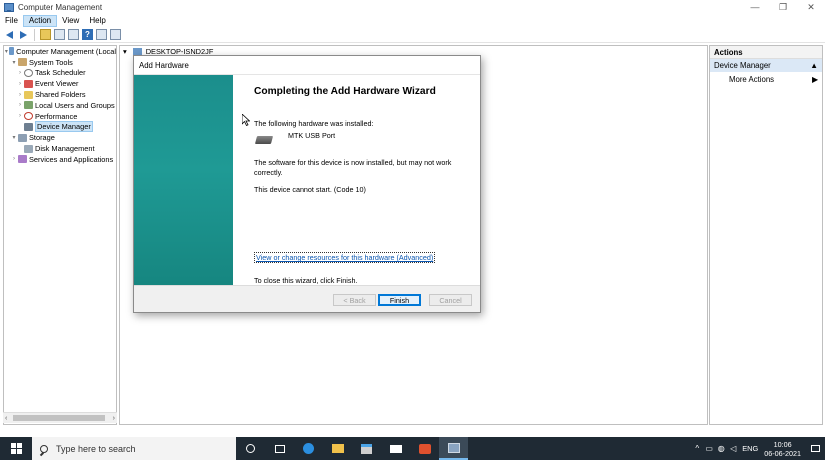 The height and width of the screenshot is (460, 825). I want to click on menu-view: View, so click(70, 21).